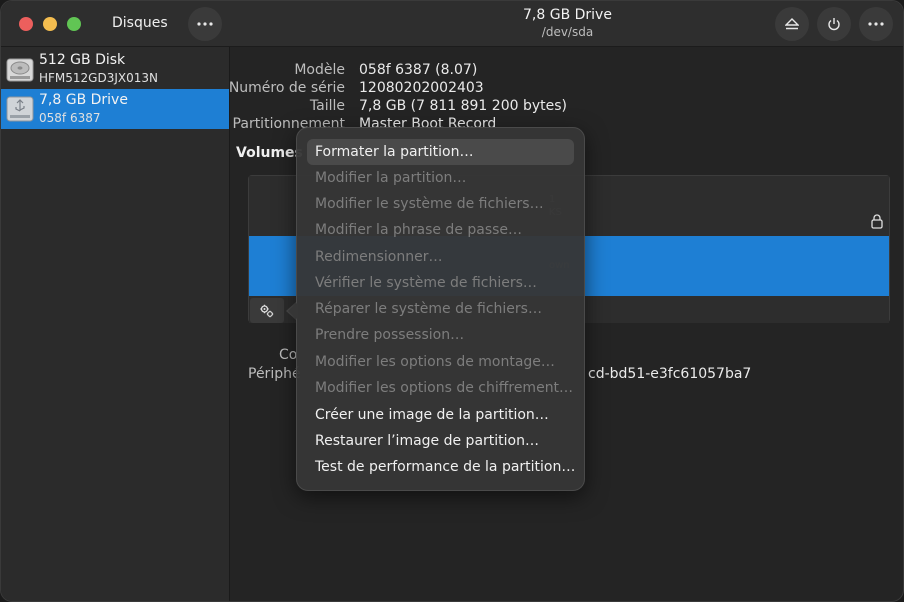  I want to click on power-icon, so click(834, 24).